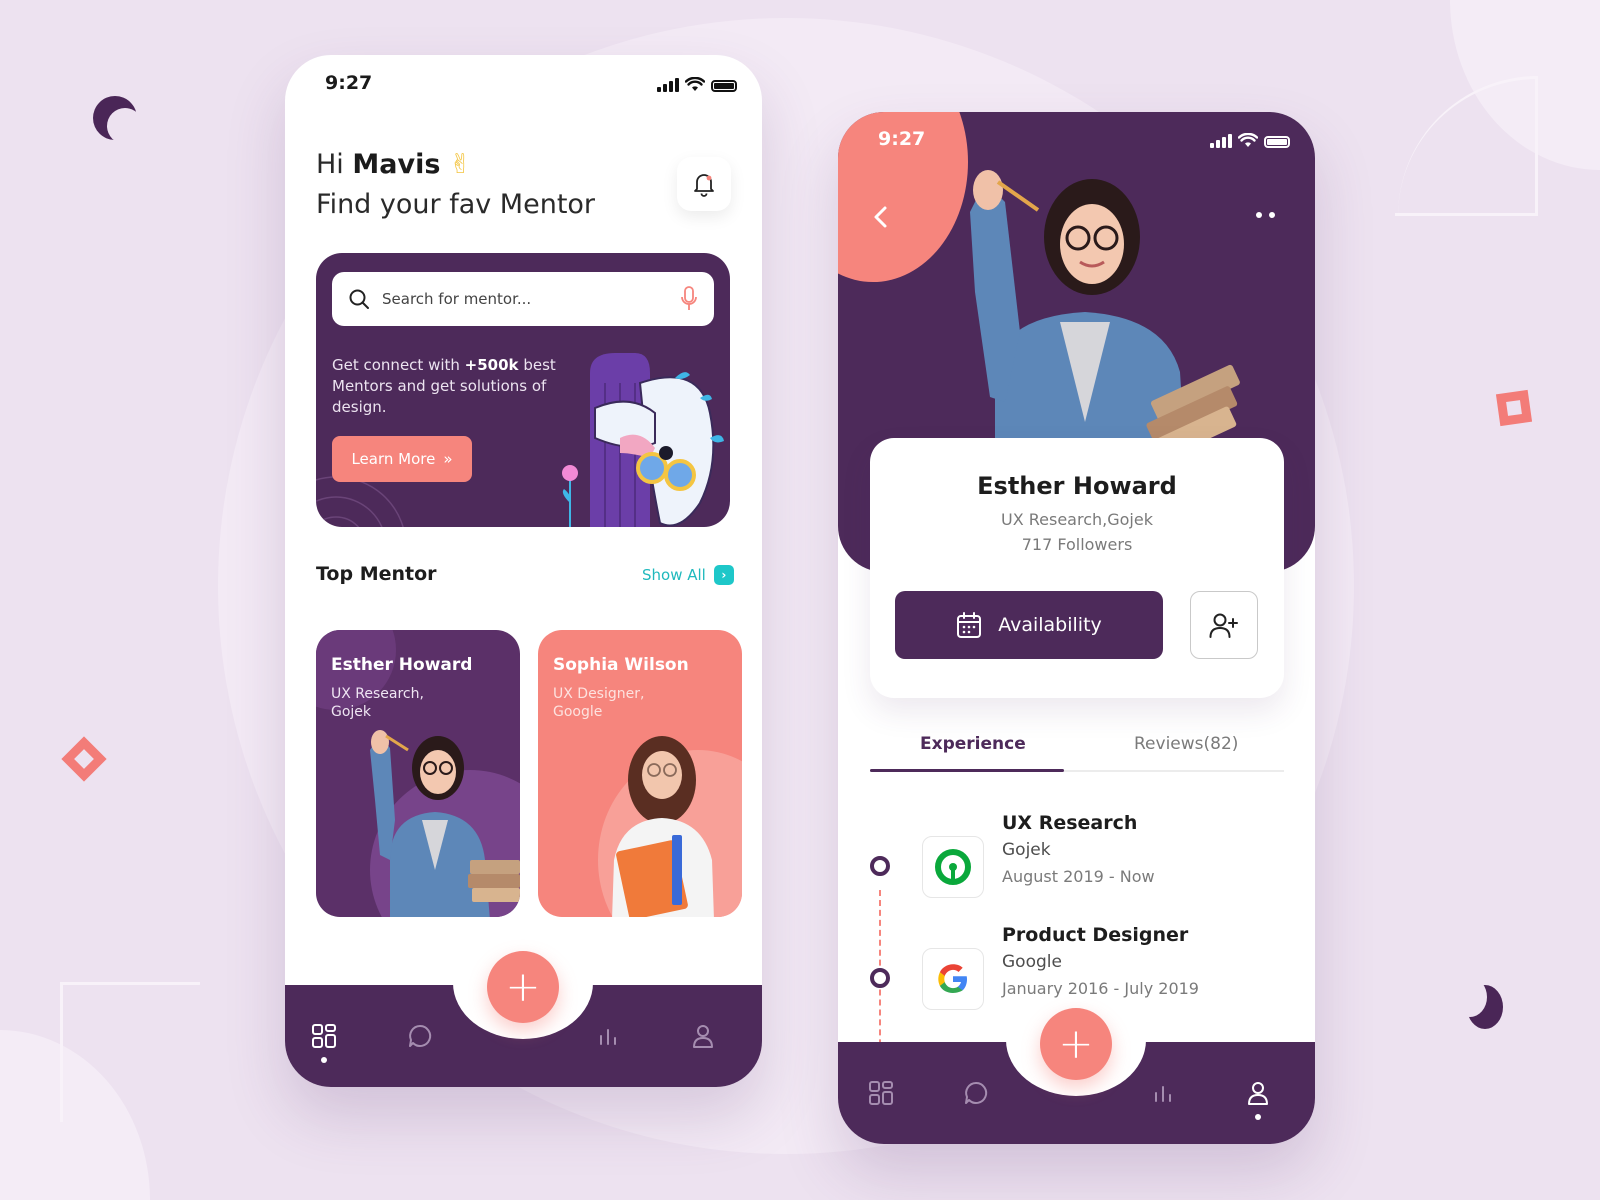 This screenshot has height=1200, width=1600. I want to click on show-all-link: Show All ›, so click(688, 575).